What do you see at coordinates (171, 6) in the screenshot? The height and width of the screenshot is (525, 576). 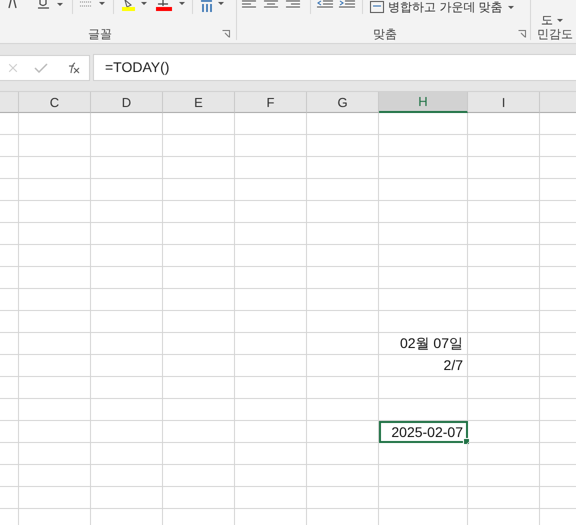 I see `font-color-icon` at bounding box center [171, 6].